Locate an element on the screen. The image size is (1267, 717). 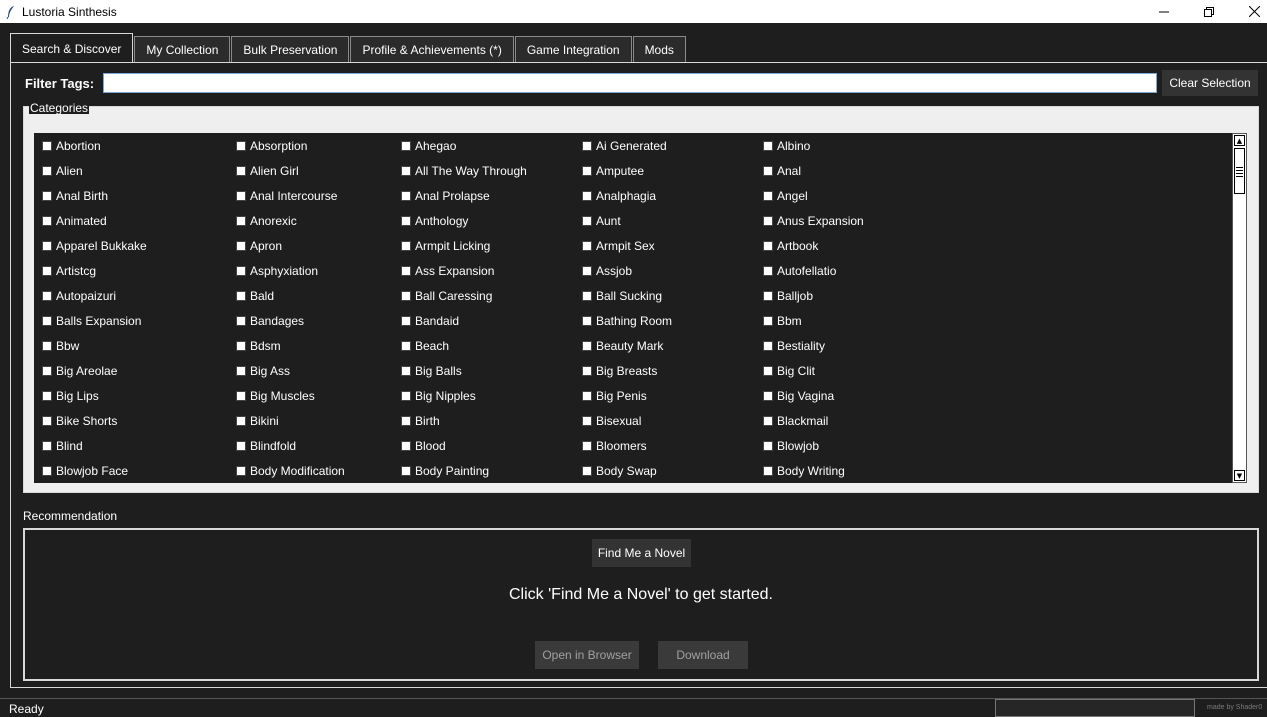
category-checkbox: Bbm is located at coordinates (782, 321).